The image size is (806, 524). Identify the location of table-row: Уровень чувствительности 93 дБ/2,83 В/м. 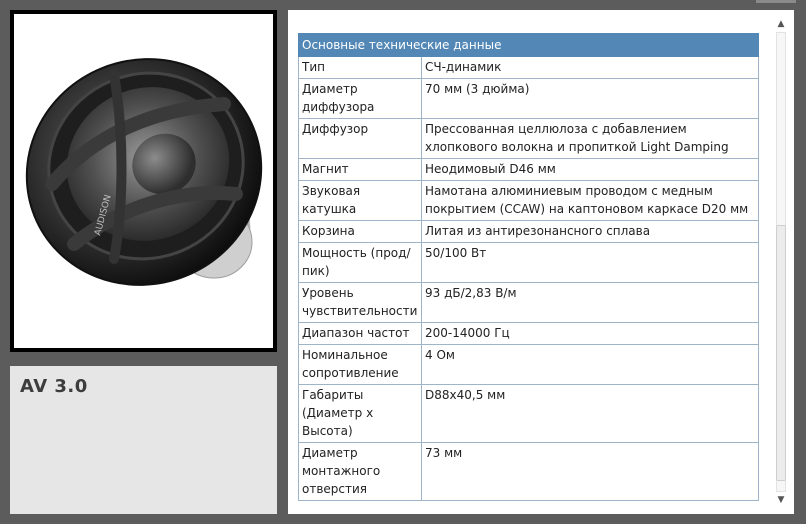
(528, 302).